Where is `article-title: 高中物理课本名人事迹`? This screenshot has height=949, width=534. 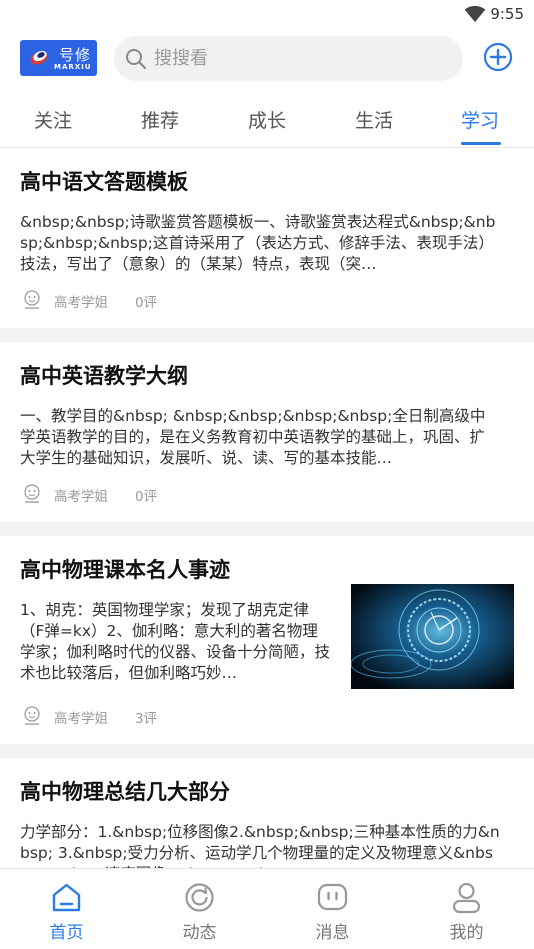 article-title: 高中物理课本名人事迹 is located at coordinates (125, 569).